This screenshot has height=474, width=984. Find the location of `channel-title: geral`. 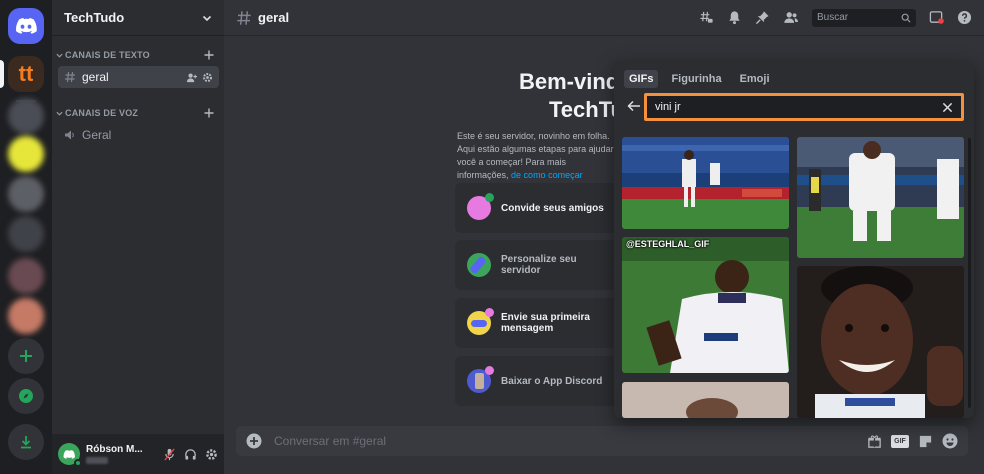

channel-title: geral is located at coordinates (274, 17).